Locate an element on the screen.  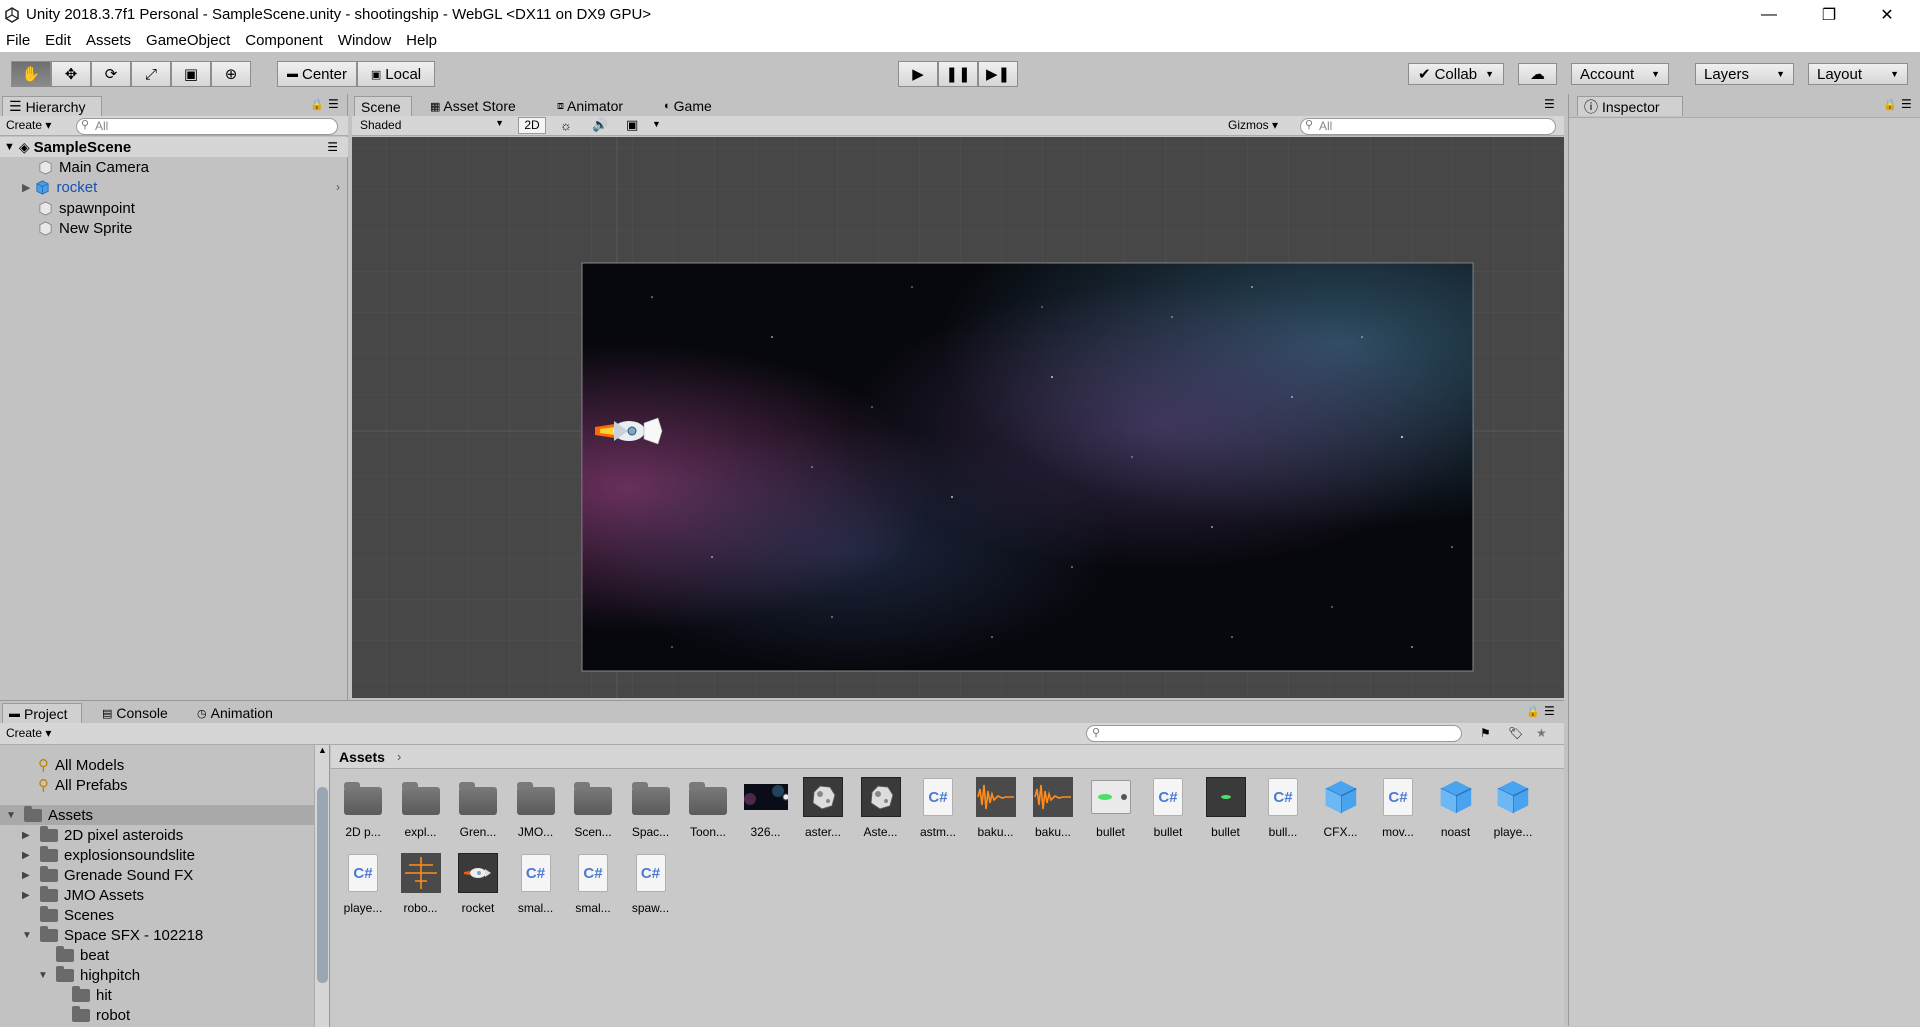
folder-tree-item: ▶ 2D pixel asteroids is located at coordinates (157, 835).